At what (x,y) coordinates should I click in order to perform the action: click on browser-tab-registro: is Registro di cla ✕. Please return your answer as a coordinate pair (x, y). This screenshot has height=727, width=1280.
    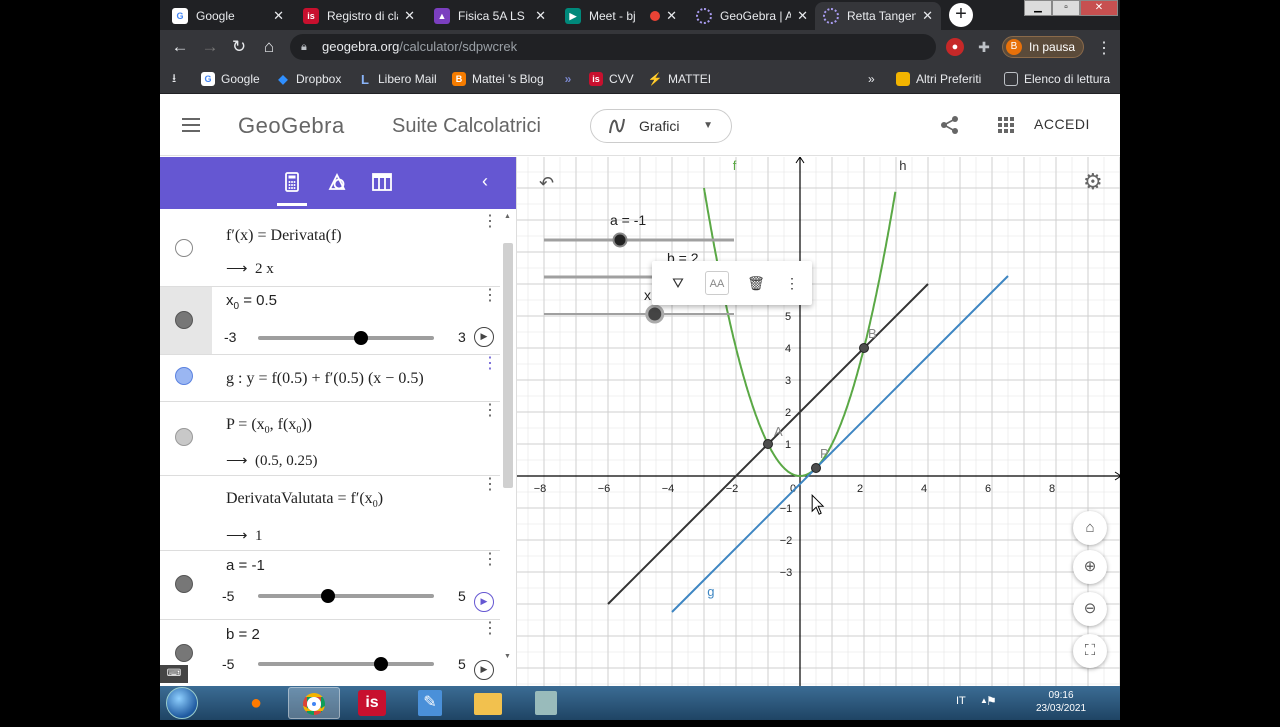
    Looking at the image, I should click on (359, 16).